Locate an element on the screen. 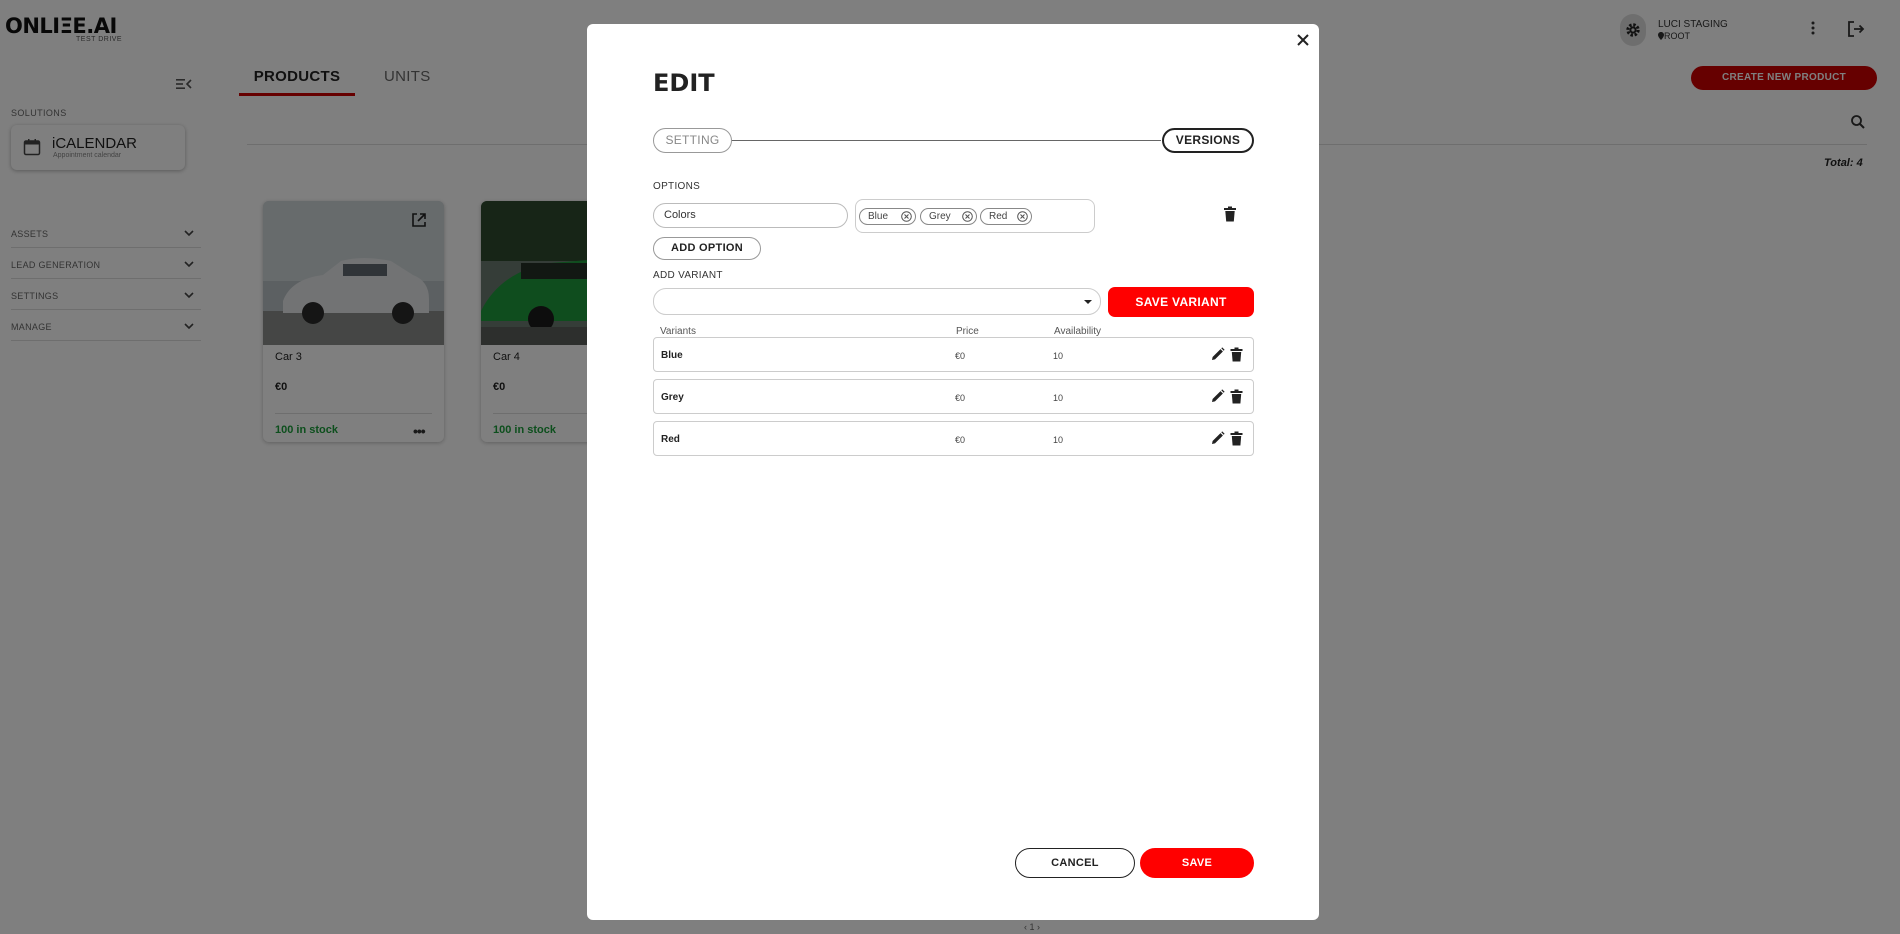 The height and width of the screenshot is (934, 1900). step-setting: SETTING is located at coordinates (692, 140).